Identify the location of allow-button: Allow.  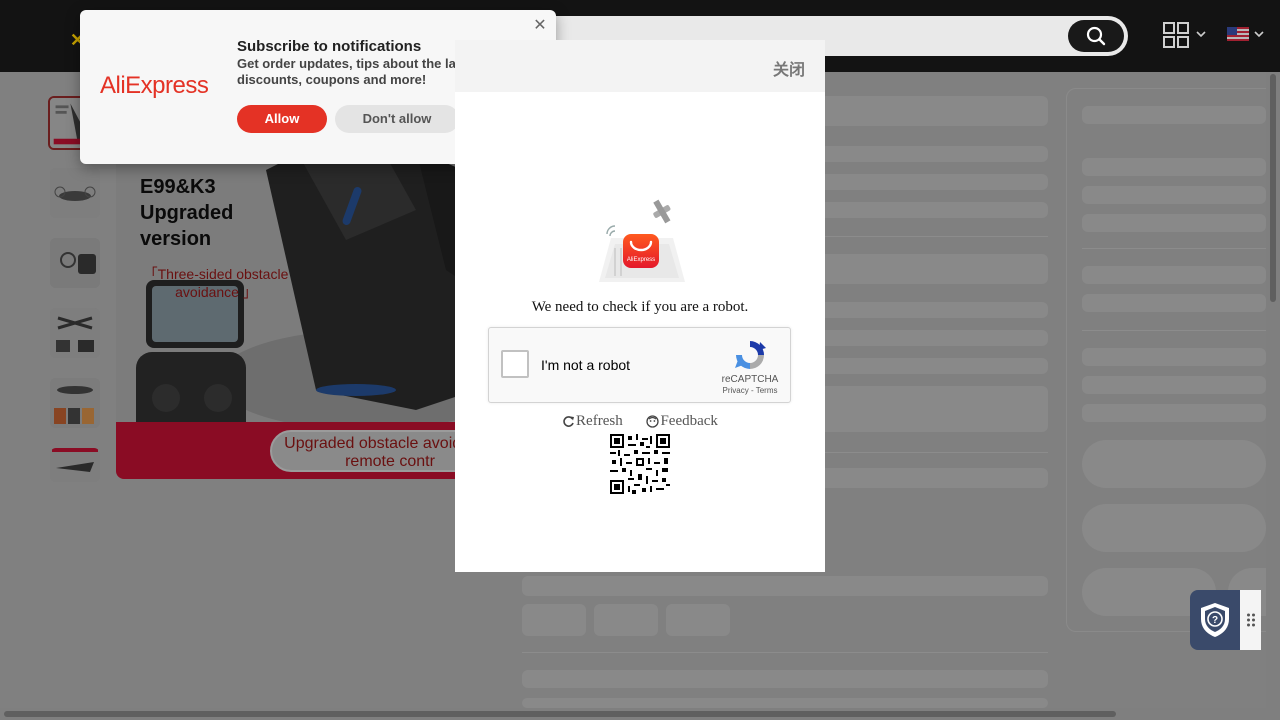
(282, 119).